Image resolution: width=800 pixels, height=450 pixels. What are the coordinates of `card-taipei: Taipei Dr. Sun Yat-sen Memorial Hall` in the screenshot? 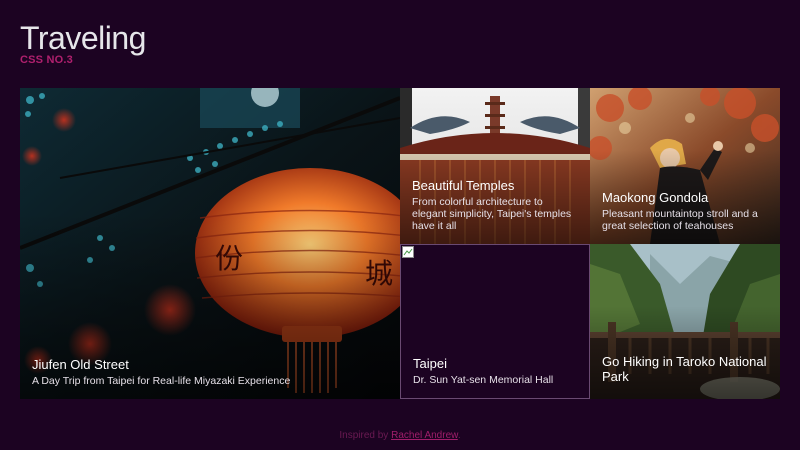 It's located at (495, 321).